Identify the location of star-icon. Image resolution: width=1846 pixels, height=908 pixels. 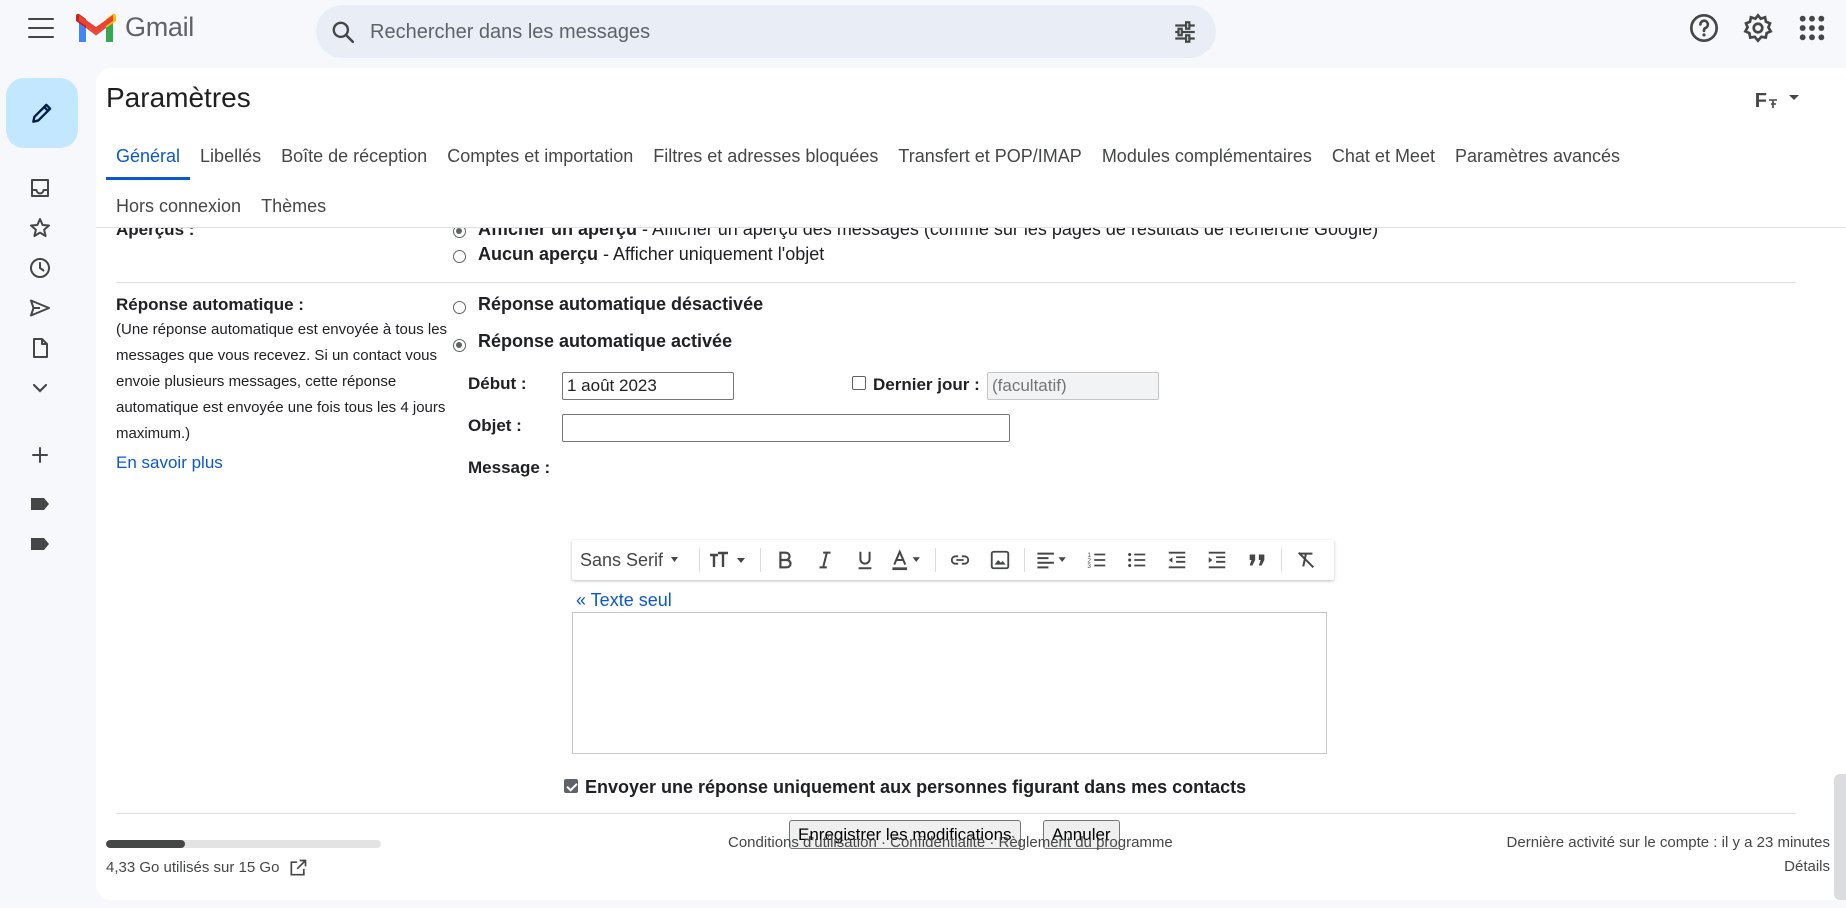
(40, 228).